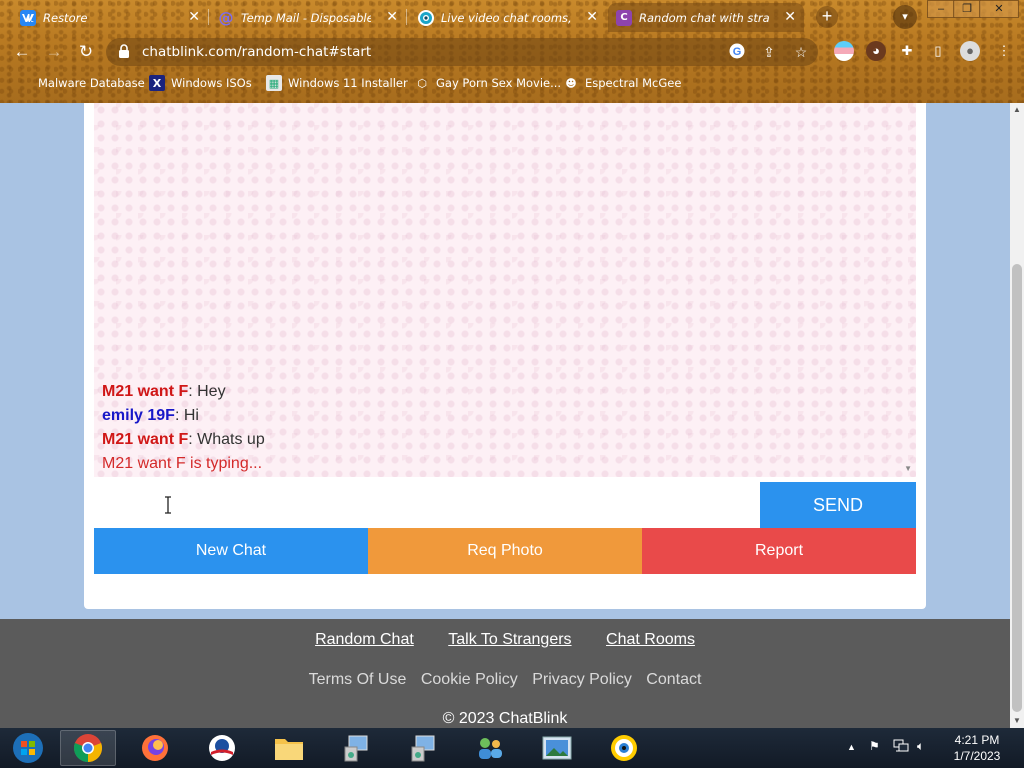  I want to click on page-scrollbar: ▲ ▼, so click(1017, 415).